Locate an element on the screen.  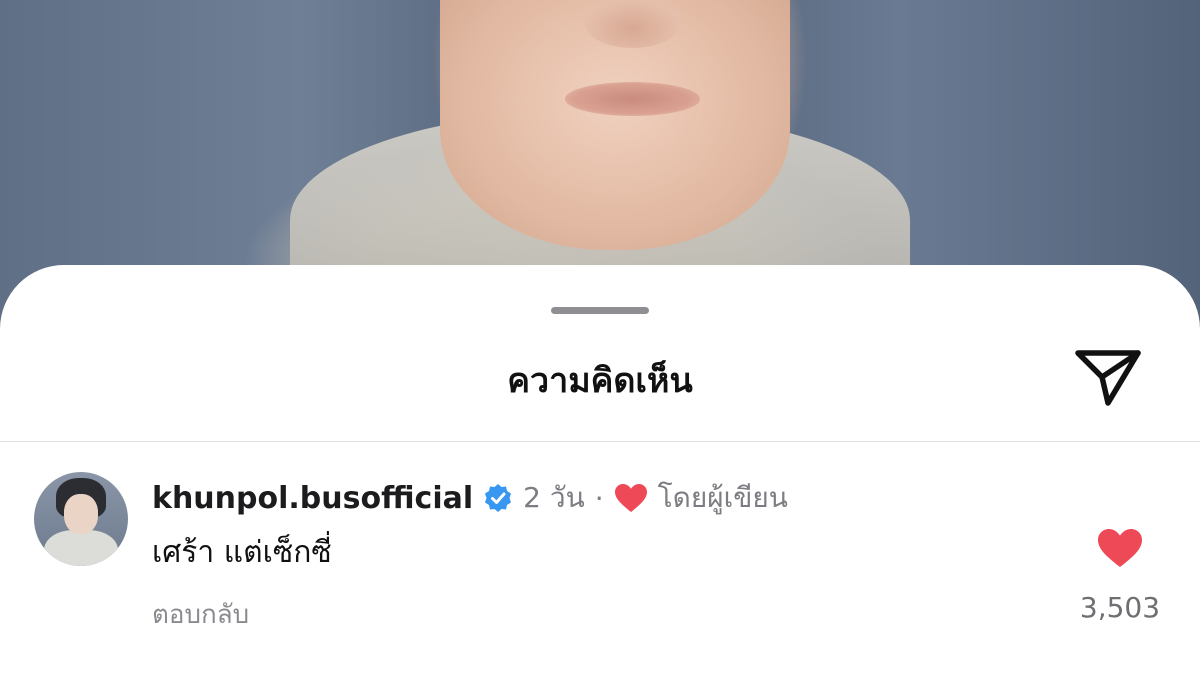
like-button is located at coordinates (1120, 548).